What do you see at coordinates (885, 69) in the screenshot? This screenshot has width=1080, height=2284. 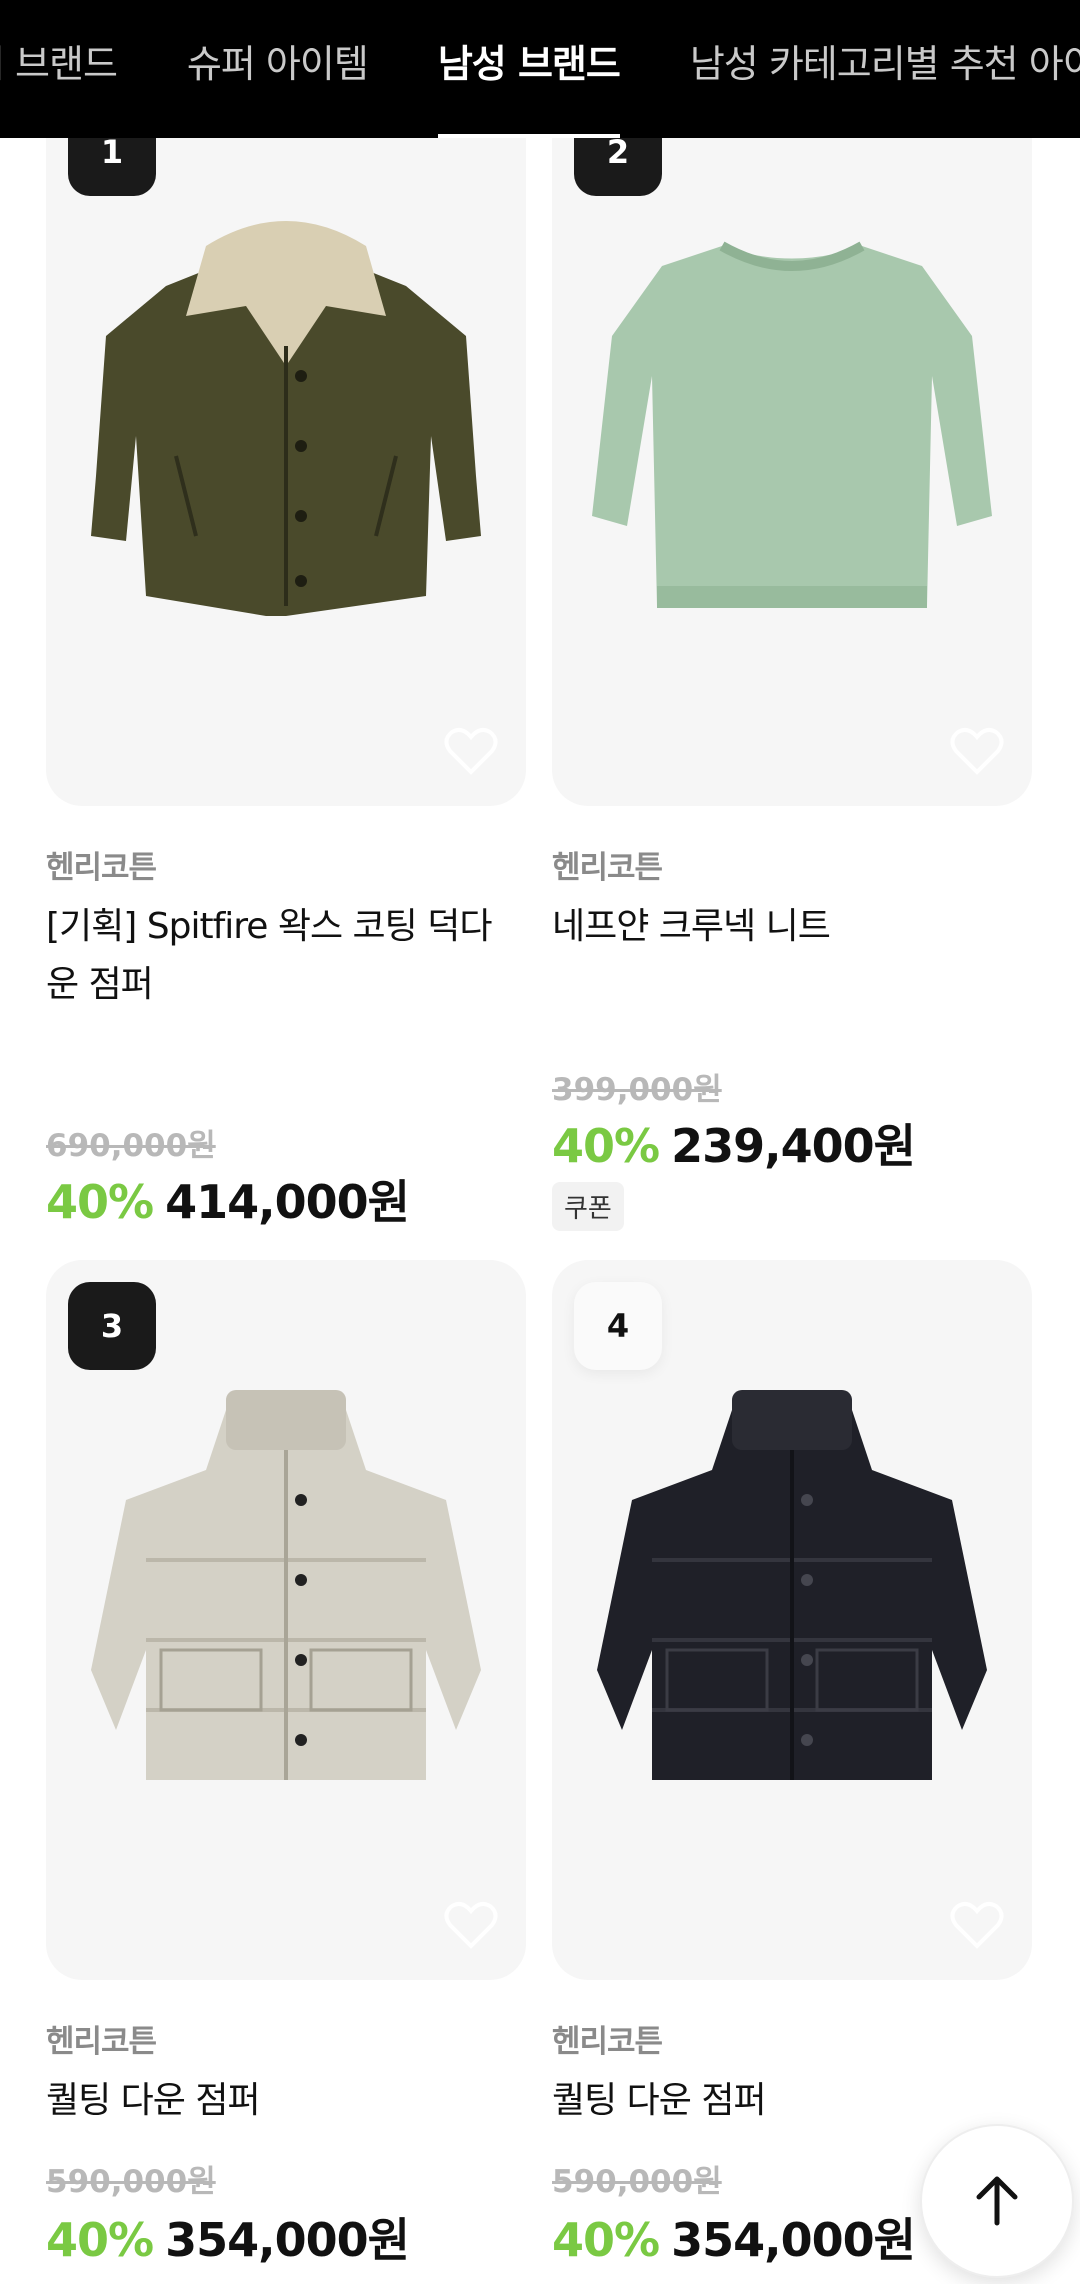 I see `tab-mens-category: 남성 카테고리별 추천 아이` at bounding box center [885, 69].